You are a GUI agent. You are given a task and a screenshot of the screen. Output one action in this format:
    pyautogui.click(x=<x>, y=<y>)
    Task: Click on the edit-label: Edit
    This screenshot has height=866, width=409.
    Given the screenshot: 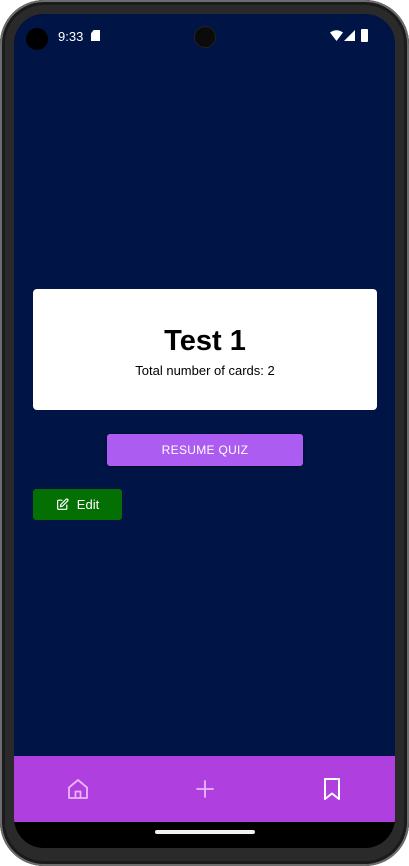 What is the action you would take?
    pyautogui.click(x=88, y=504)
    